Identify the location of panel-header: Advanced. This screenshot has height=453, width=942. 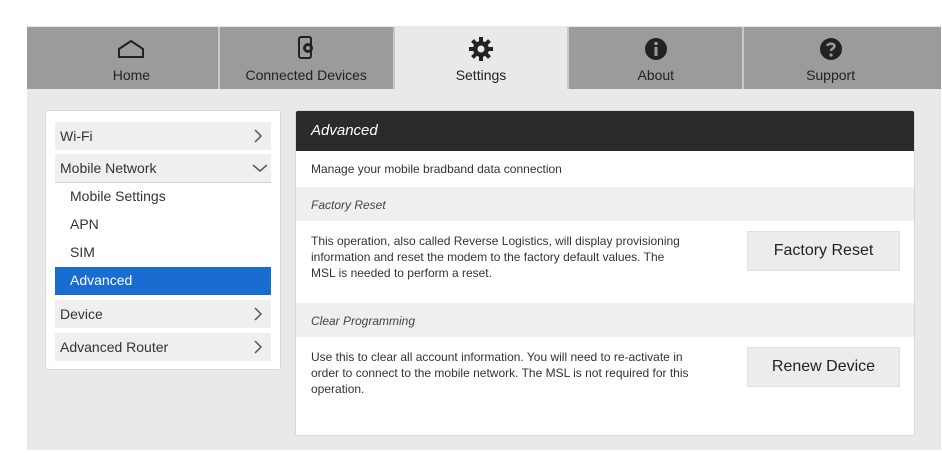
(605, 131).